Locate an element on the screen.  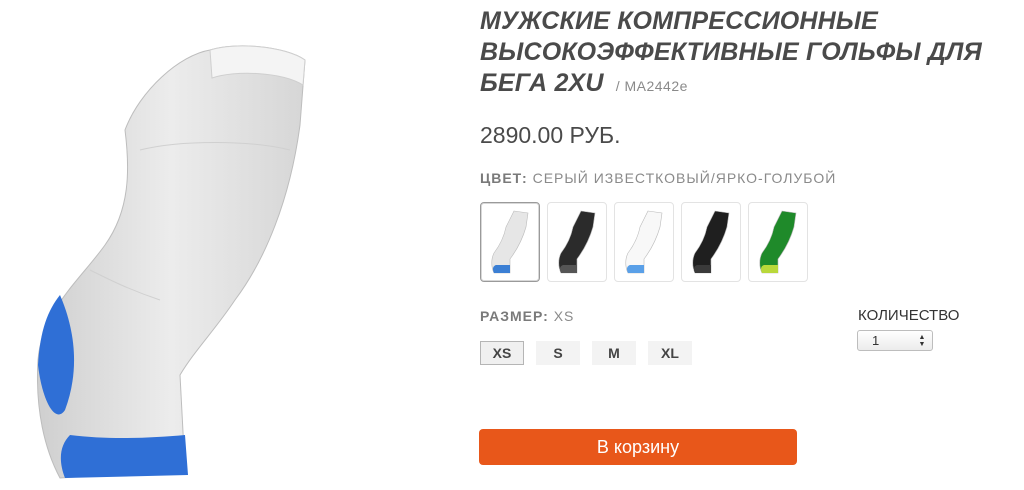
quantity-select: 1 ▲ ▼ is located at coordinates (895, 340).